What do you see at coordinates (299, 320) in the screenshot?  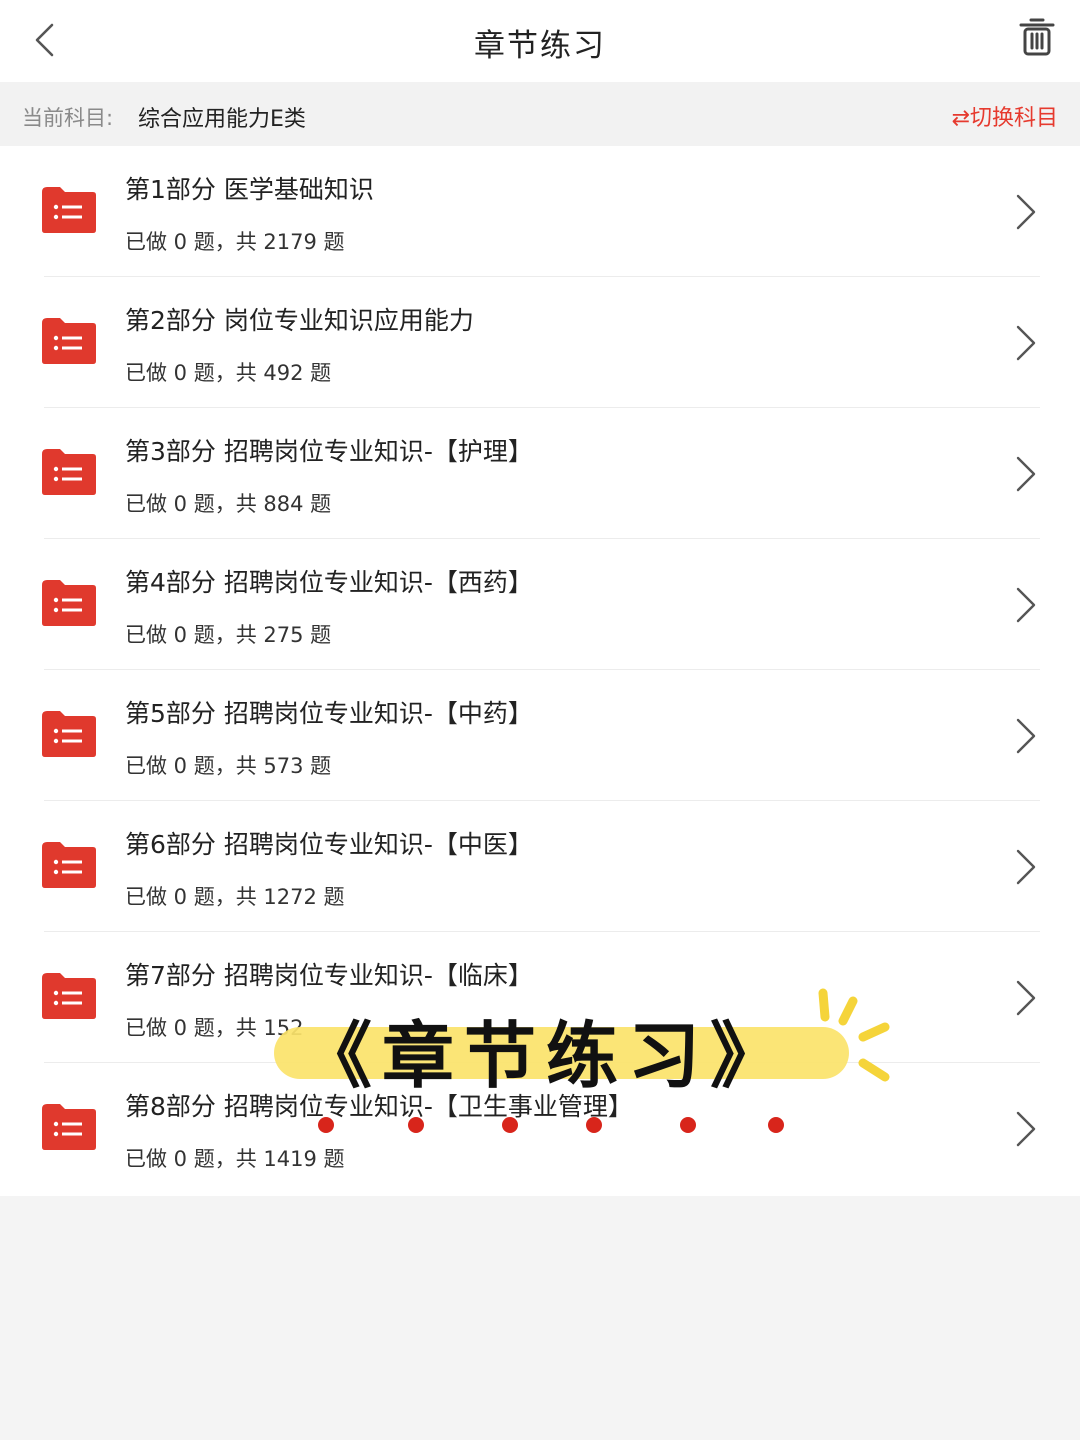 I see `chapter-title: 第2部分 岗位专业知识应用能力` at bounding box center [299, 320].